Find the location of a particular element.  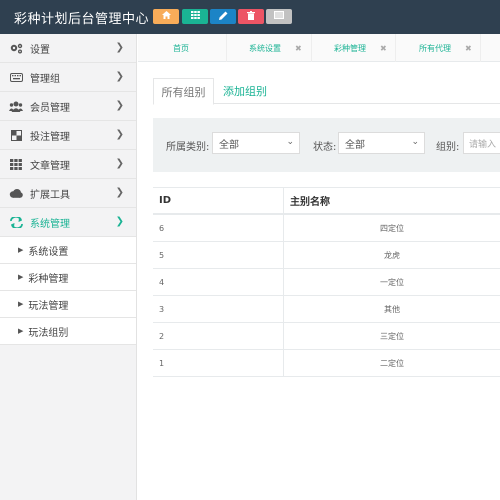

table-row: 4 一定位 is located at coordinates (326, 282).